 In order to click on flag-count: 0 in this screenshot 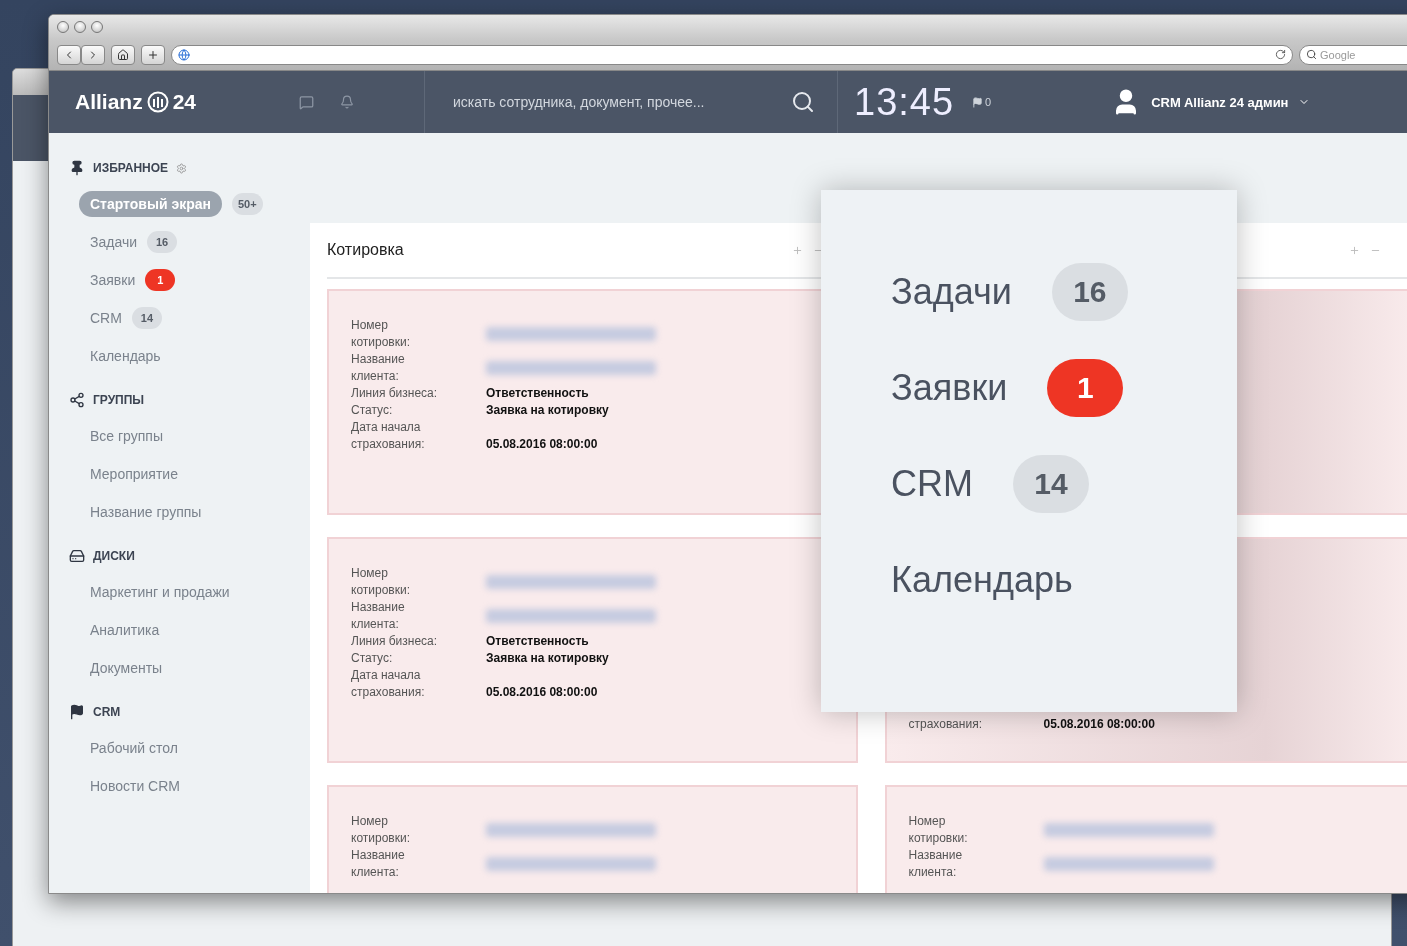, I will do `click(988, 102)`.